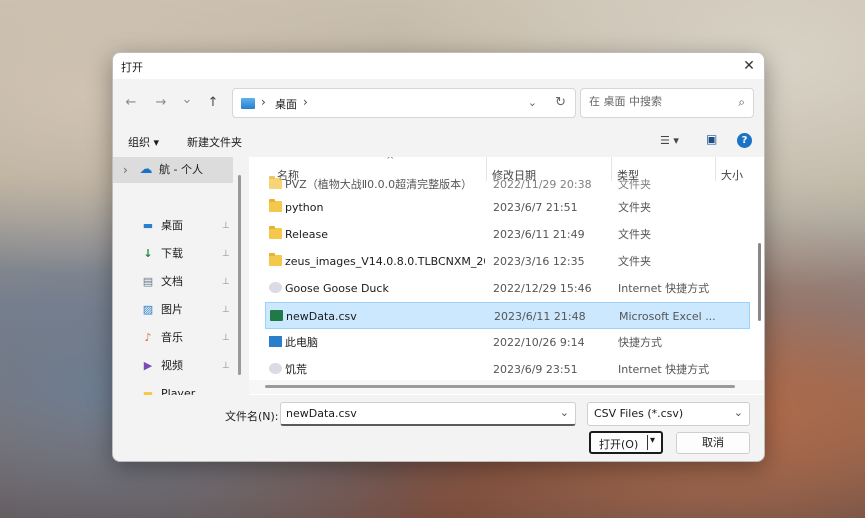 Image resolution: width=865 pixels, height=518 pixels. I want to click on dialog-footer: 文件名(N): ⌄ CSV Files (*.csv) ⌄ 打开(O) ▾ 取消, so click(438, 428).